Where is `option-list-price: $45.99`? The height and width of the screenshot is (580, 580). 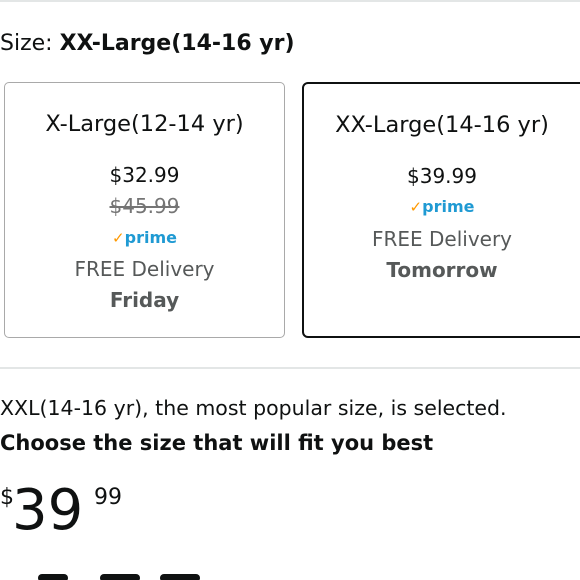
option-list-price: $45.99 is located at coordinates (144, 206).